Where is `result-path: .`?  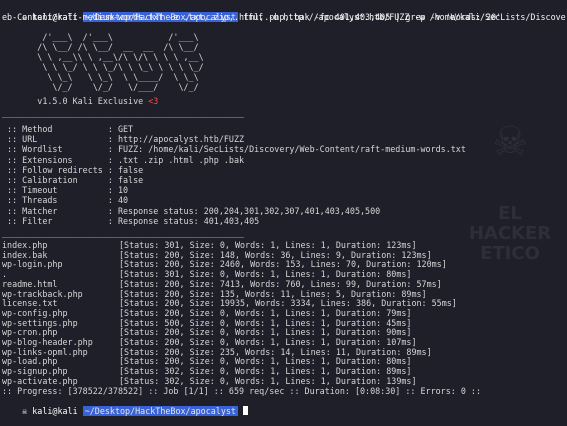
result-path: . is located at coordinates (5, 274).